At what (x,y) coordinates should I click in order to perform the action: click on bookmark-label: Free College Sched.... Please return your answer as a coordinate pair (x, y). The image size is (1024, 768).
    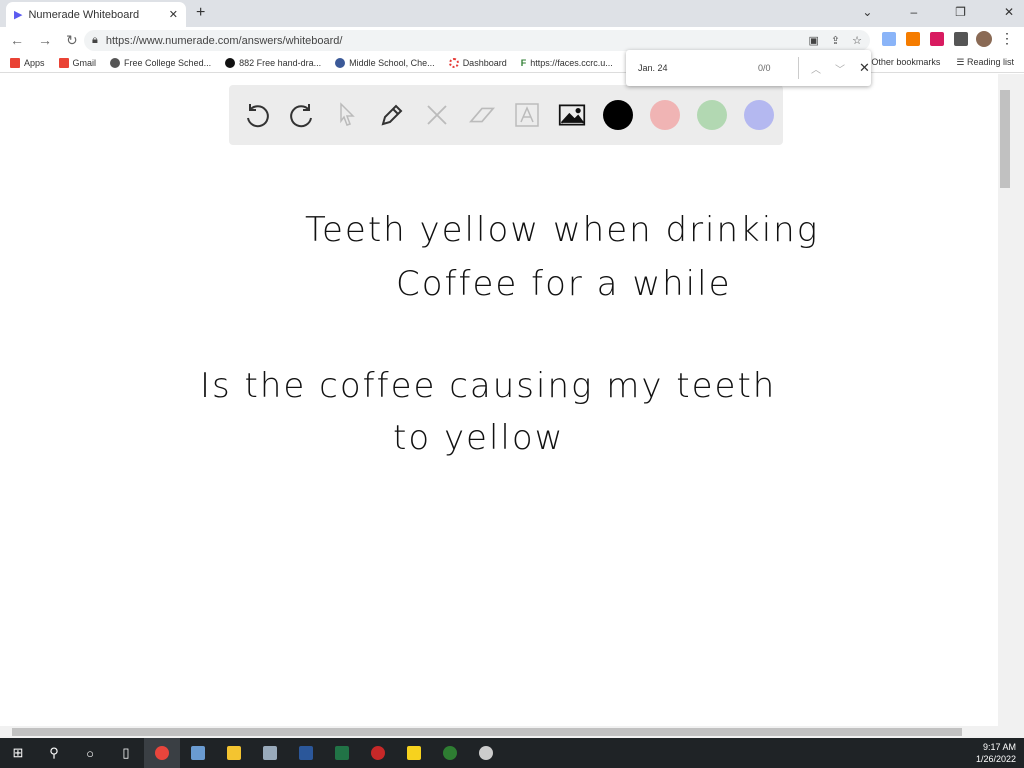
    Looking at the image, I should click on (168, 62).